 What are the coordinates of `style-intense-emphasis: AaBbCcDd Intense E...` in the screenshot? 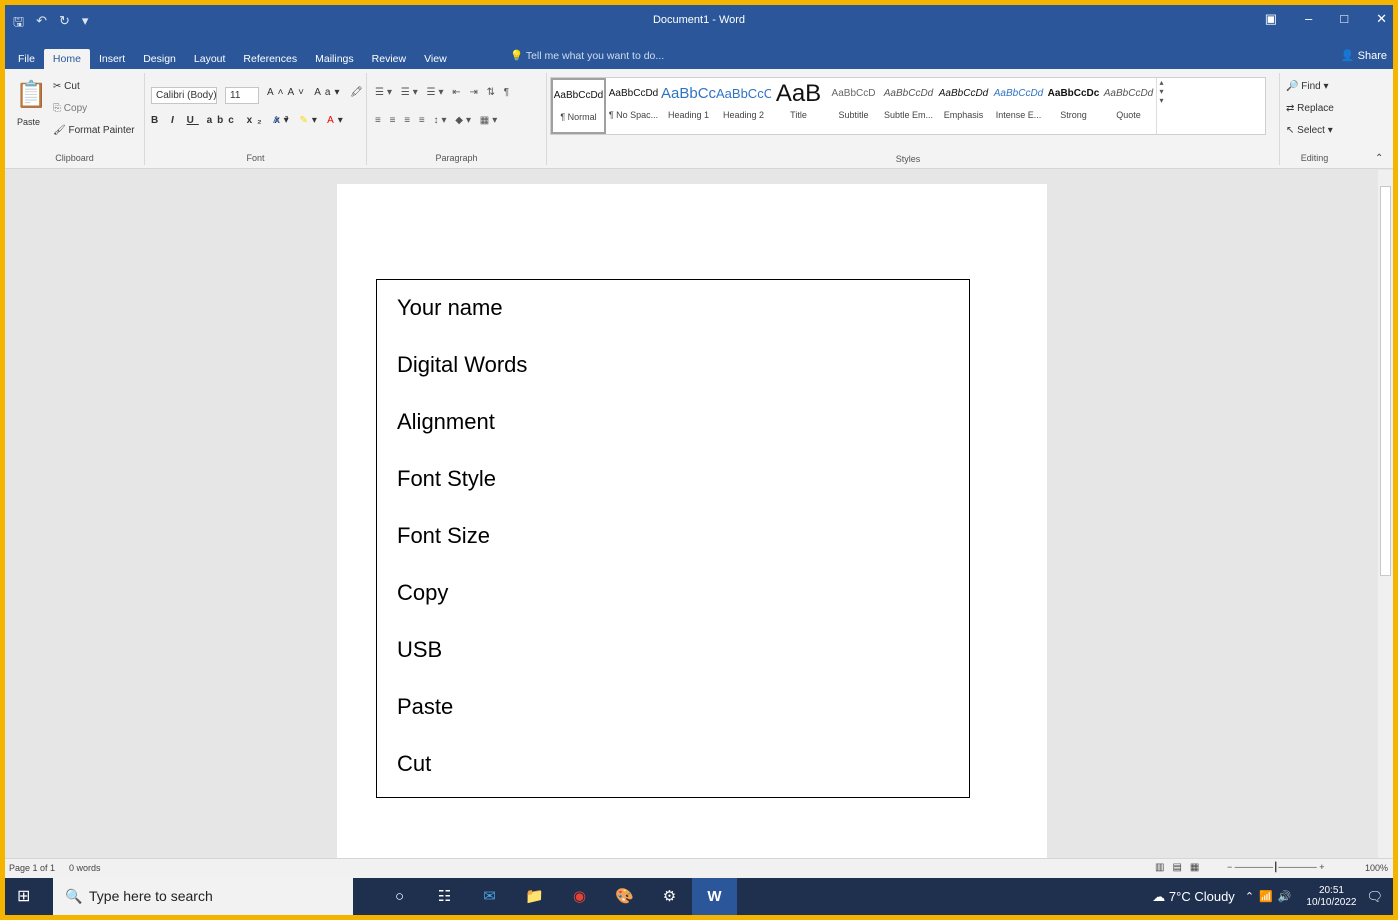 It's located at (1018, 106).